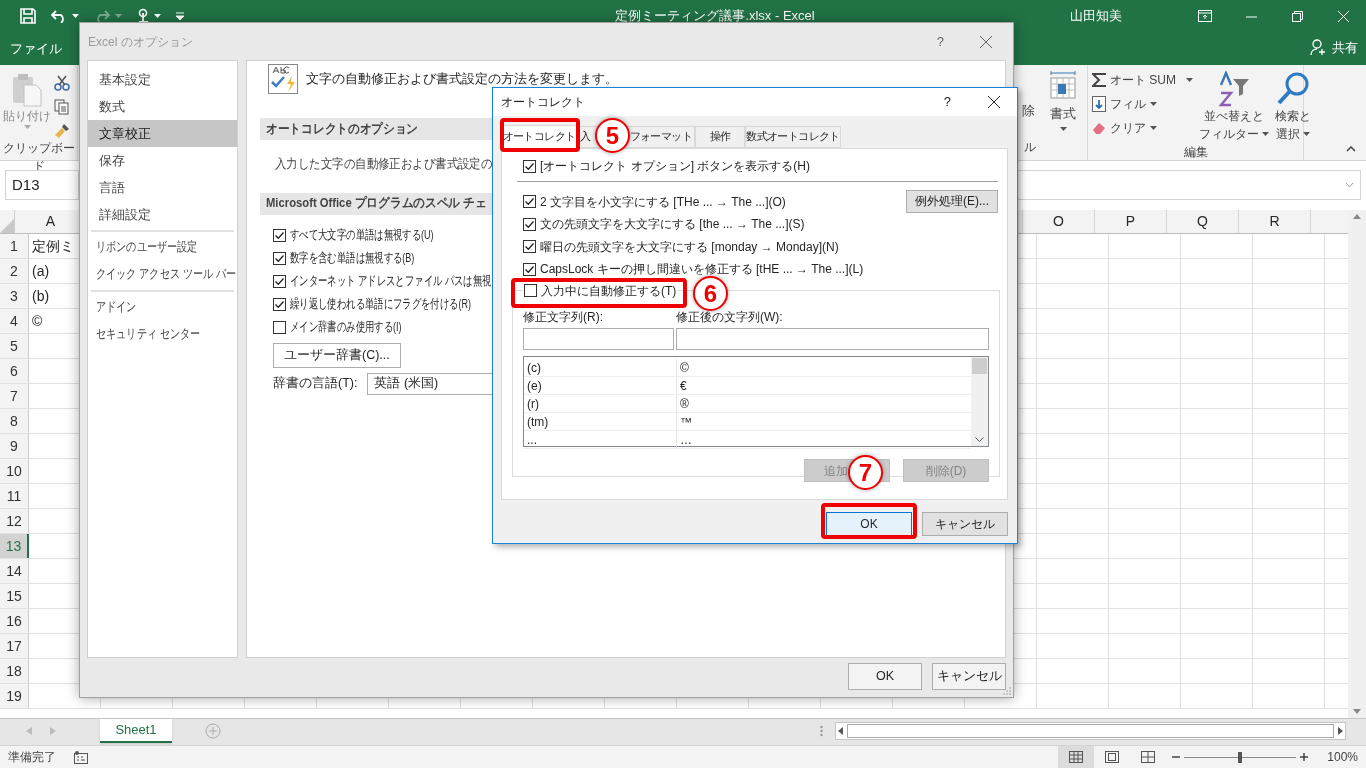 This screenshot has width=1366, height=768. Describe the element at coordinates (14, 321) in the screenshot. I see `row-header: 4` at that location.